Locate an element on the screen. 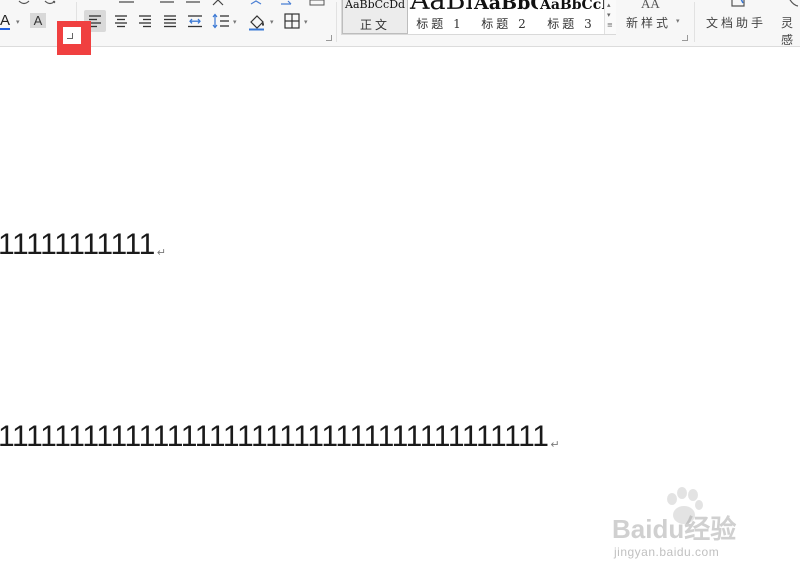 The height and width of the screenshot is (577, 800). undo-icon is located at coordinates (24, 3).